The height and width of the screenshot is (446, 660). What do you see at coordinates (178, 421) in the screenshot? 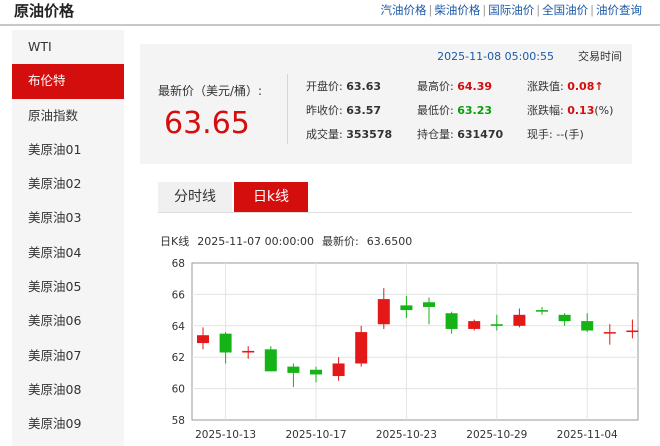
I see `y-tick-label: 58` at bounding box center [178, 421].